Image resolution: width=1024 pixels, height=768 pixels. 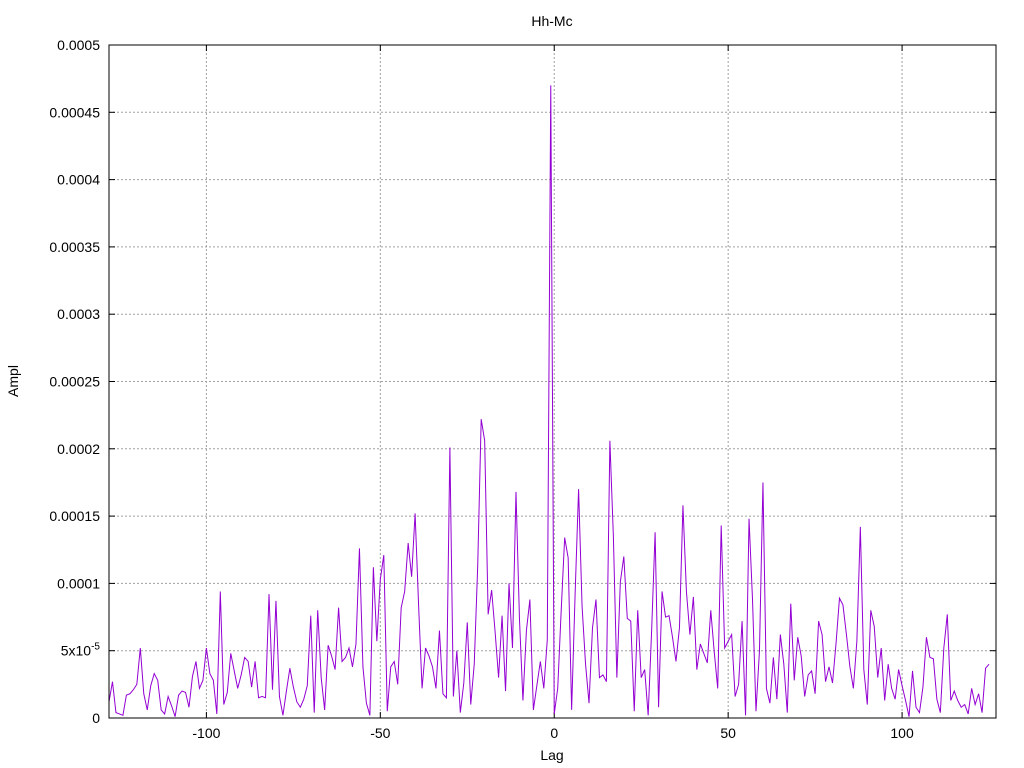 I want to click on y-tick-label: 0.00025, so click(x=74, y=382).